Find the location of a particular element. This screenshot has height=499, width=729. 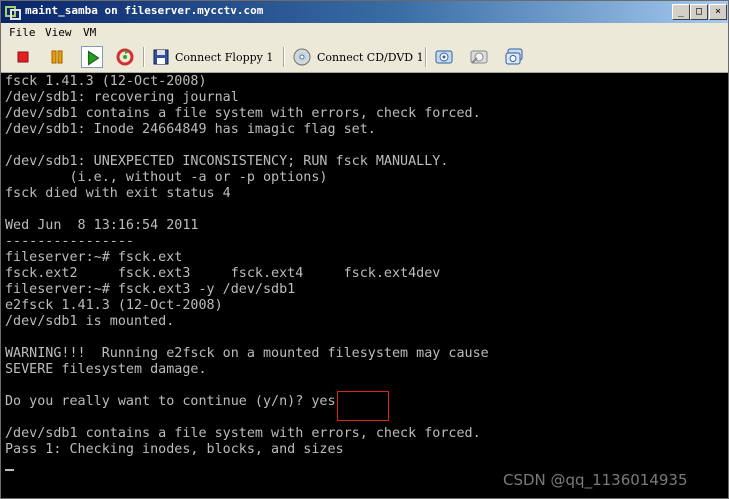

watermark: CSDN @qq_1136014935 is located at coordinates (595, 480).